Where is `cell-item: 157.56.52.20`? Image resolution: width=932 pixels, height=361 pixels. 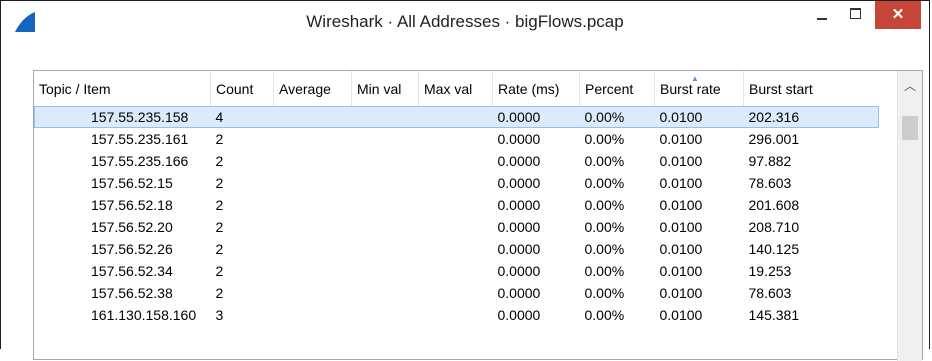 cell-item: 157.56.52.20 is located at coordinates (132, 227).